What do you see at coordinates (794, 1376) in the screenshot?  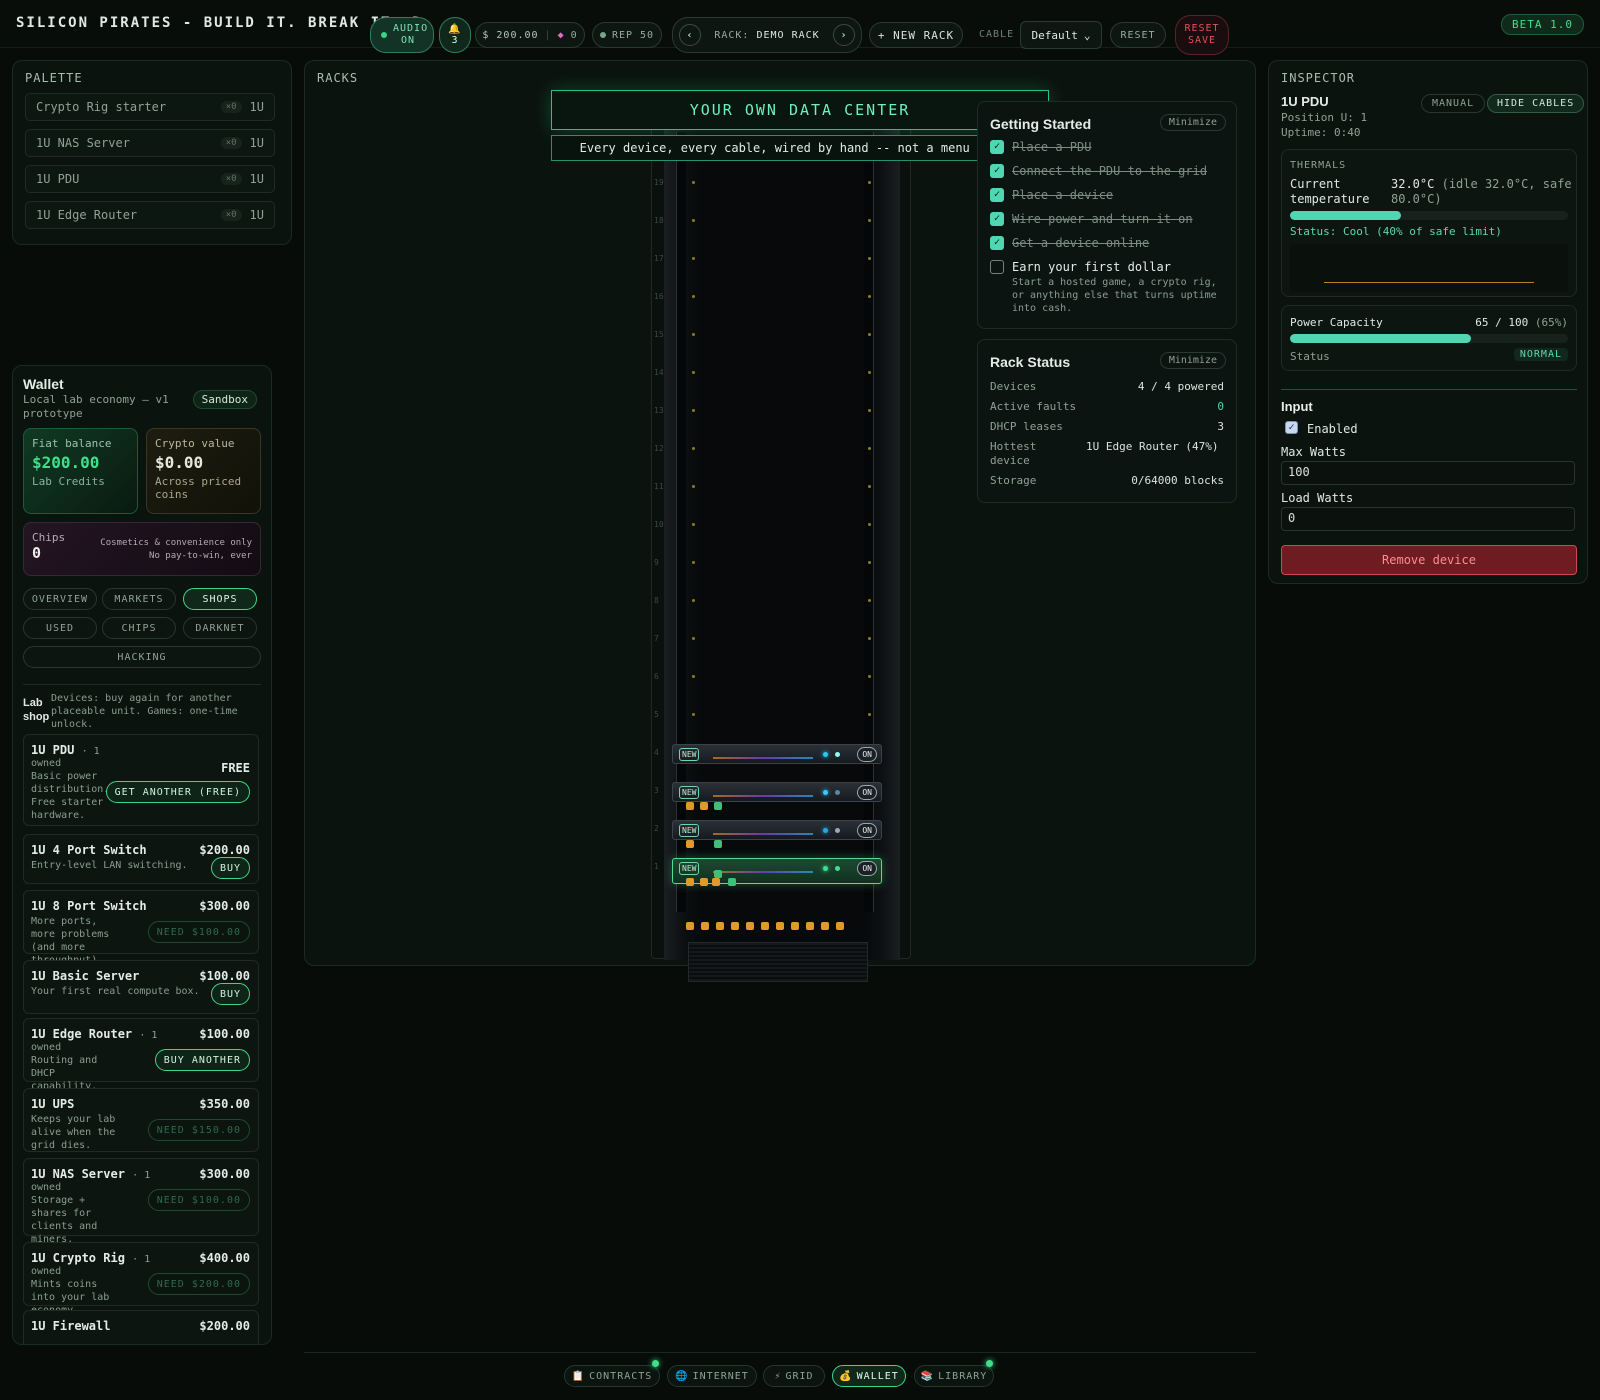 I see `dock-grid-button: ⚡ GRID` at bounding box center [794, 1376].